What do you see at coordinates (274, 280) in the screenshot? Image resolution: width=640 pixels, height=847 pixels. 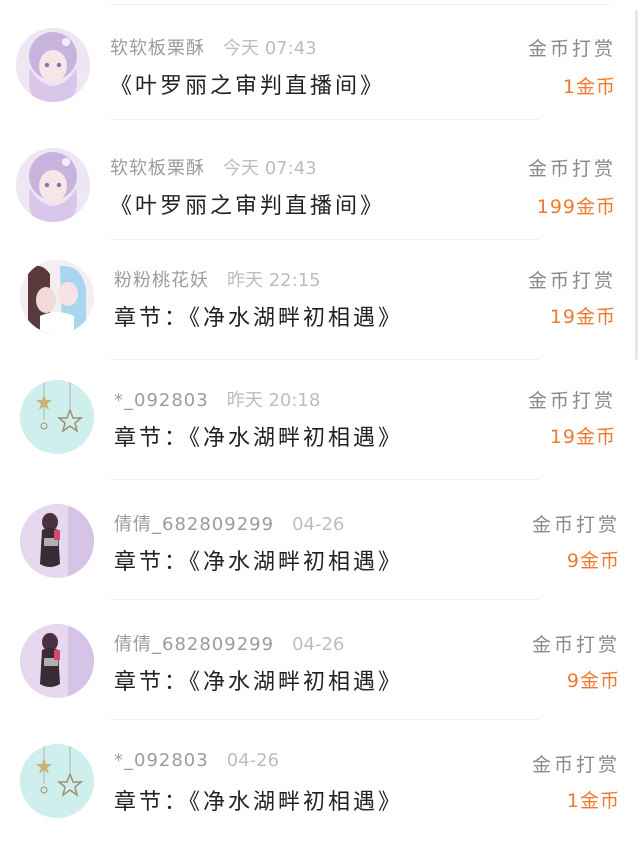 I see `timestamp: 昨天 22:15` at bounding box center [274, 280].